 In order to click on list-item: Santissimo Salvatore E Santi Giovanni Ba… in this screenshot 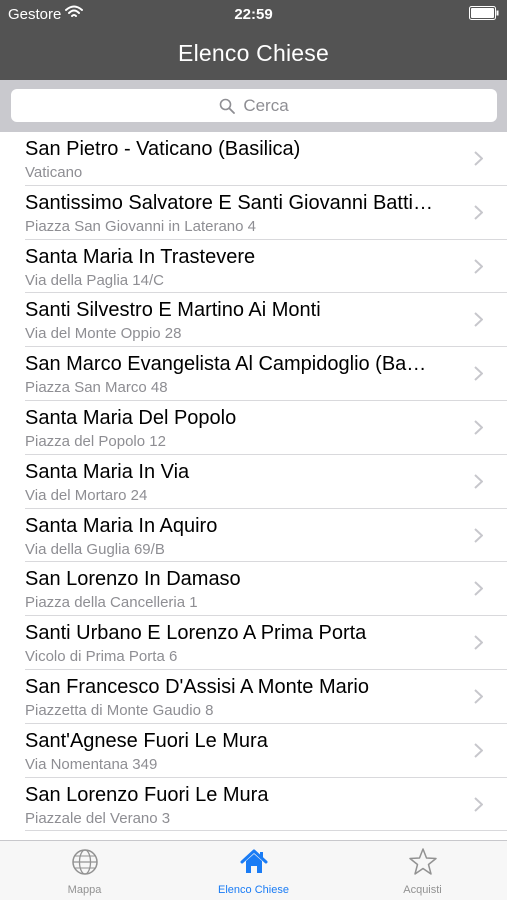, I will do `click(253, 213)`.